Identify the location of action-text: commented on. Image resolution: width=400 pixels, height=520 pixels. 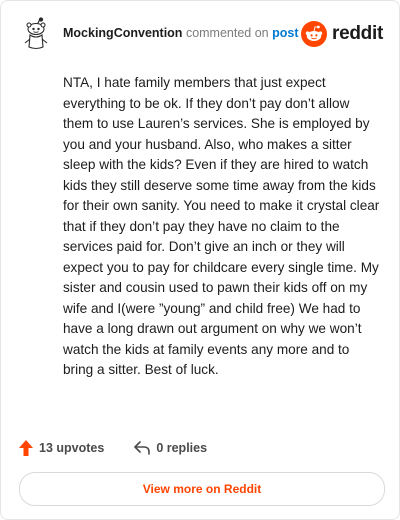
(227, 33).